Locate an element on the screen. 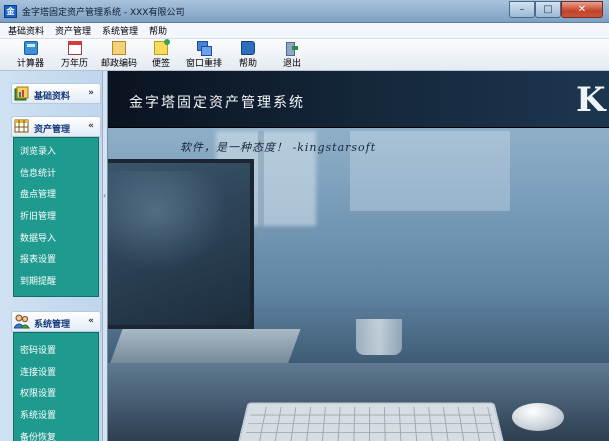  help-label: 帮助 is located at coordinates (248, 64).